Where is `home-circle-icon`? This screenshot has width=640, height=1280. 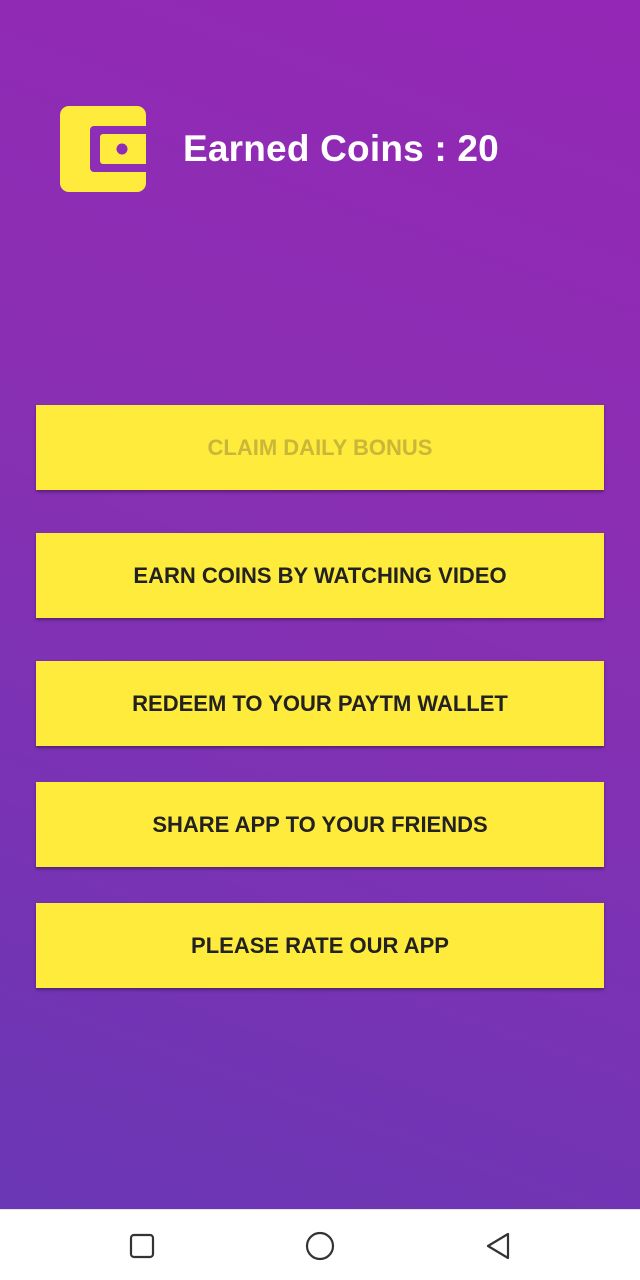
home-circle-icon is located at coordinates (320, 1246).